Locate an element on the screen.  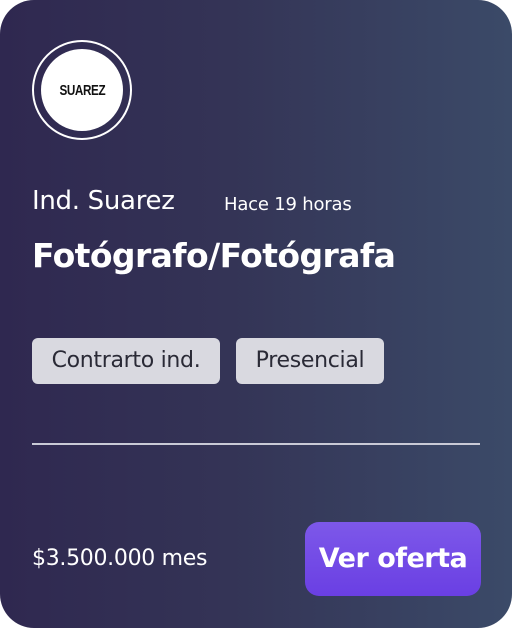
view-offer-button: Ver oferta is located at coordinates (393, 559).